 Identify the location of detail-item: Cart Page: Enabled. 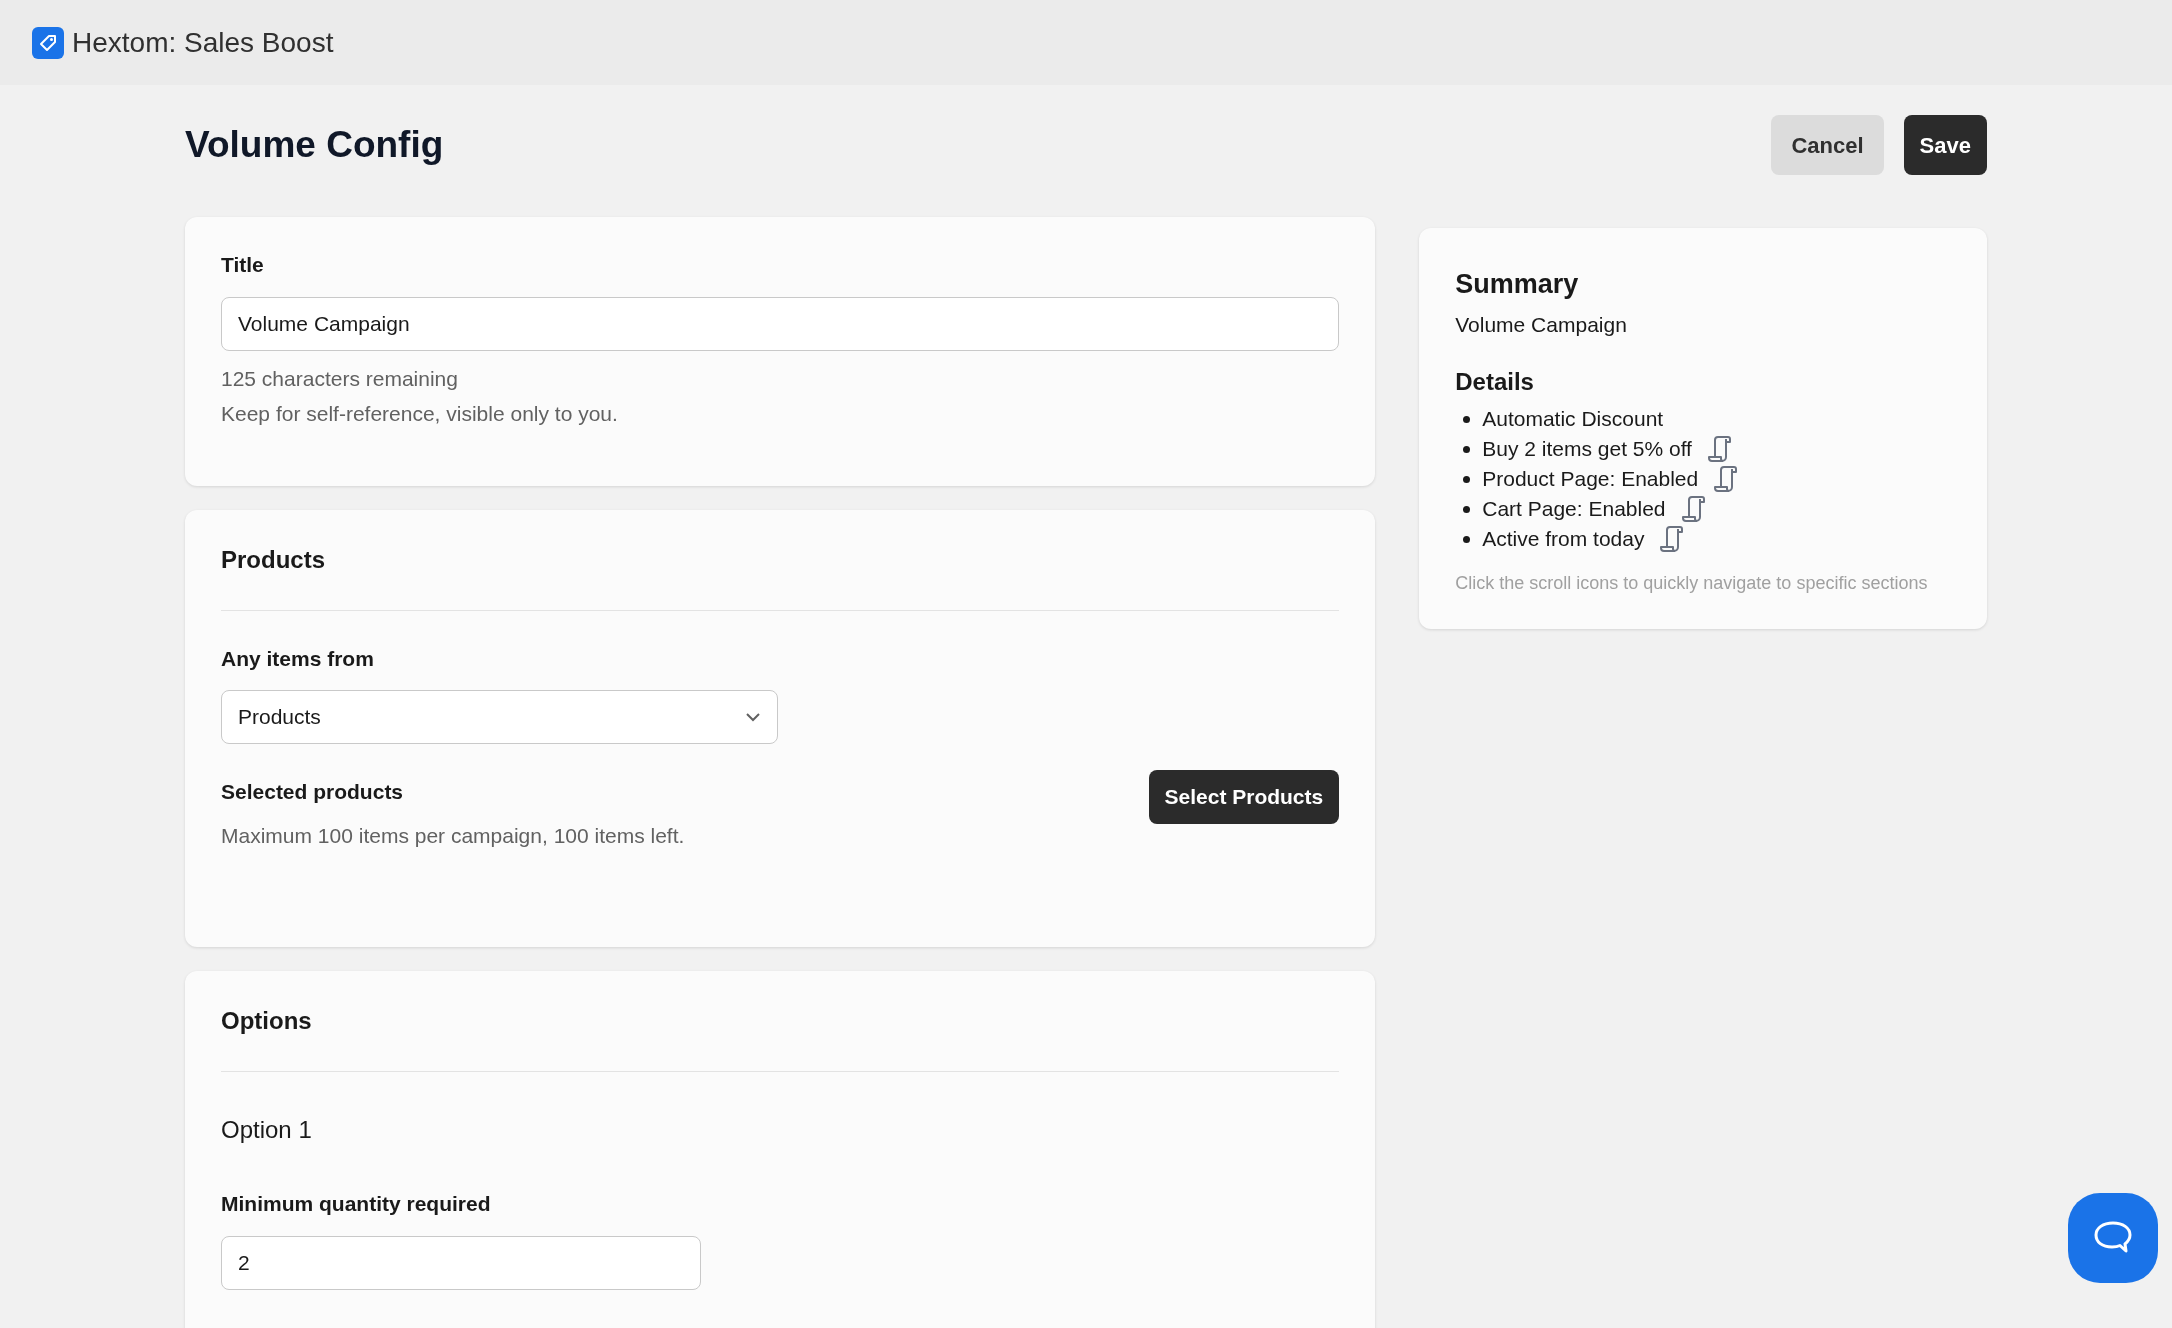
(1574, 509).